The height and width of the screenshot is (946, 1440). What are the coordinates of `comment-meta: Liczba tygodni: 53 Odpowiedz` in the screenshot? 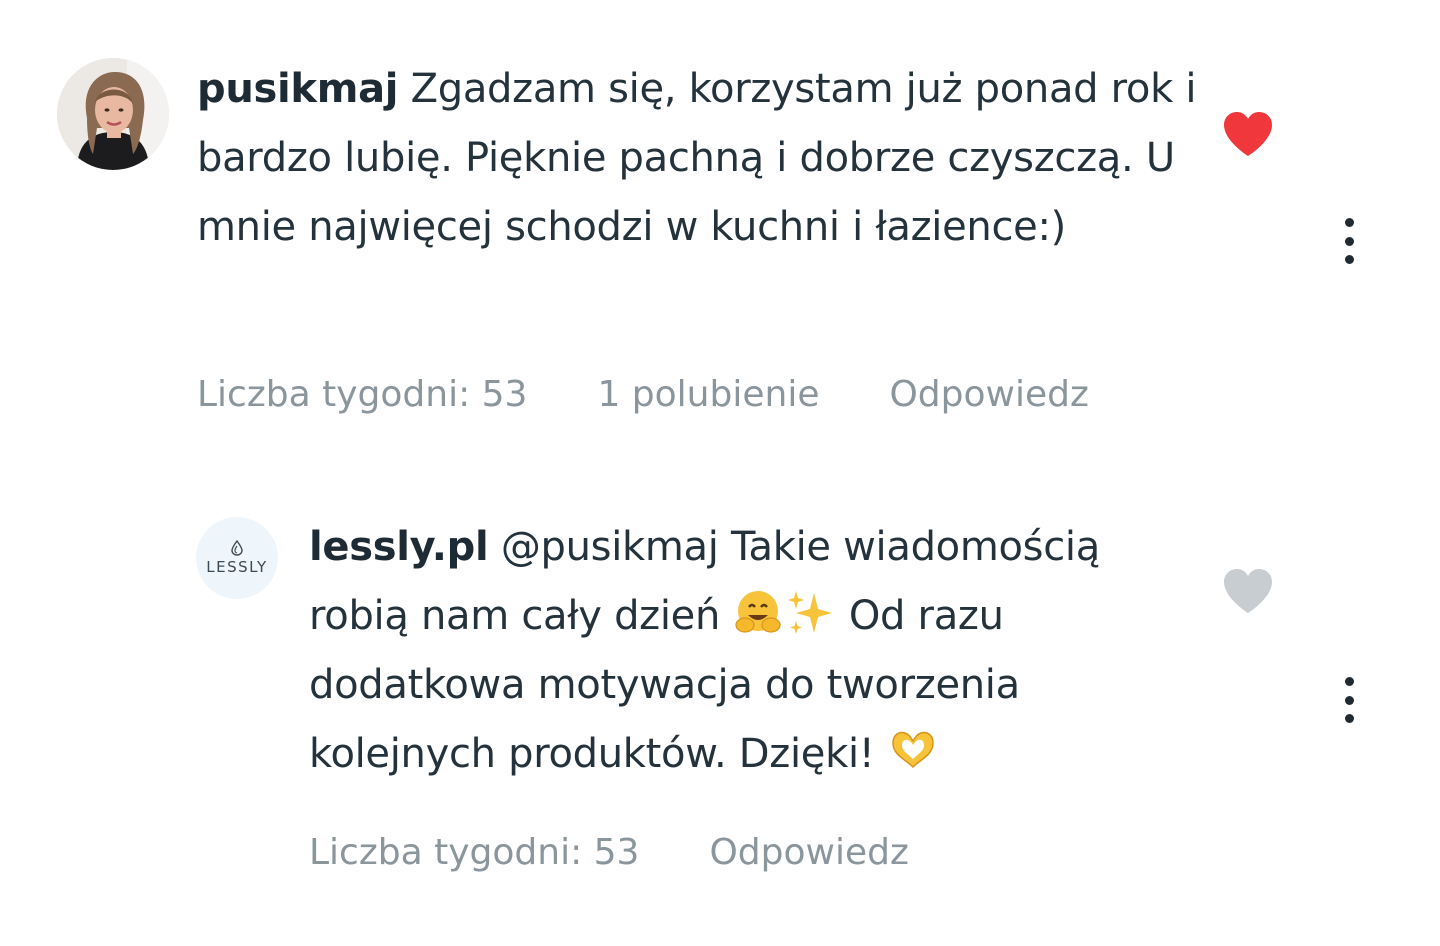 It's located at (609, 852).